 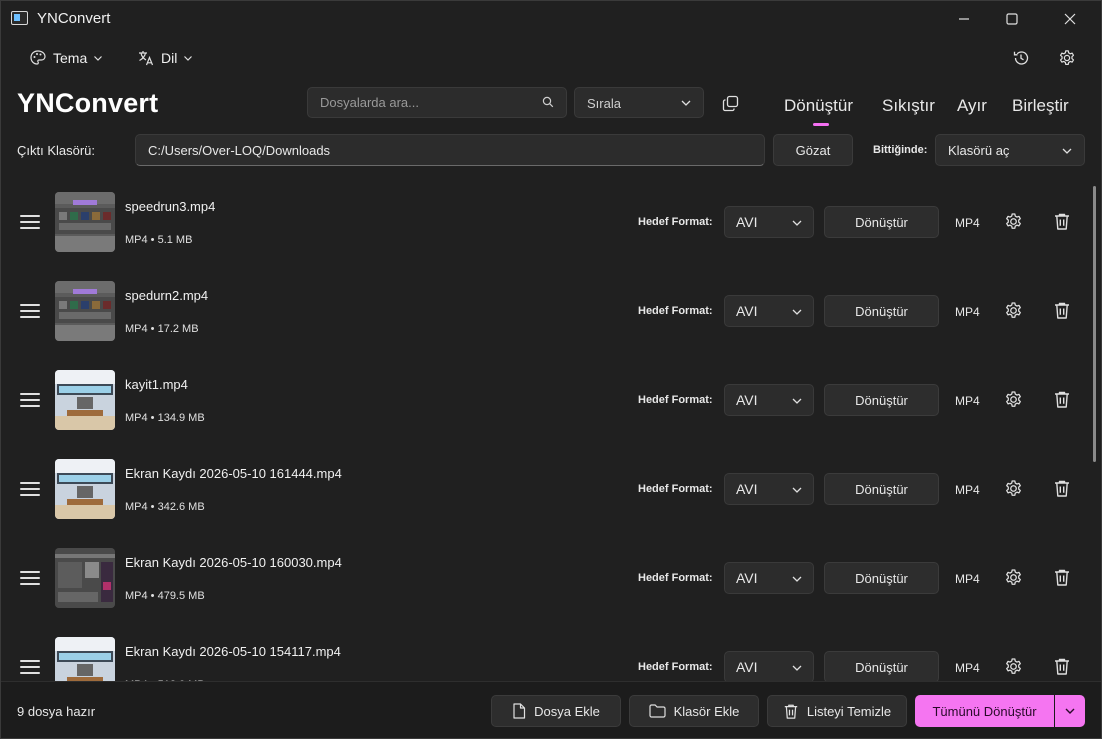 I want to click on theme-label: Tema, so click(x=70, y=58).